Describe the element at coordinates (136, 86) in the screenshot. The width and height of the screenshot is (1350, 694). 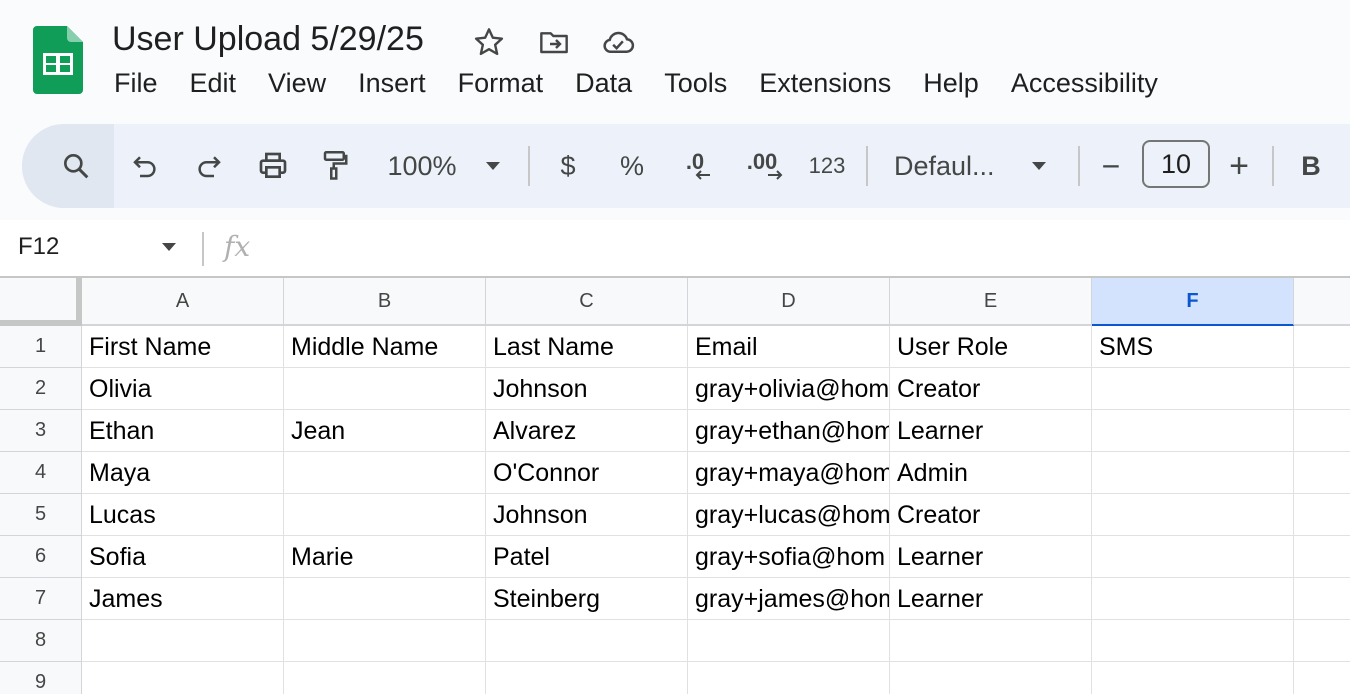
I see `menu-file: File` at that location.